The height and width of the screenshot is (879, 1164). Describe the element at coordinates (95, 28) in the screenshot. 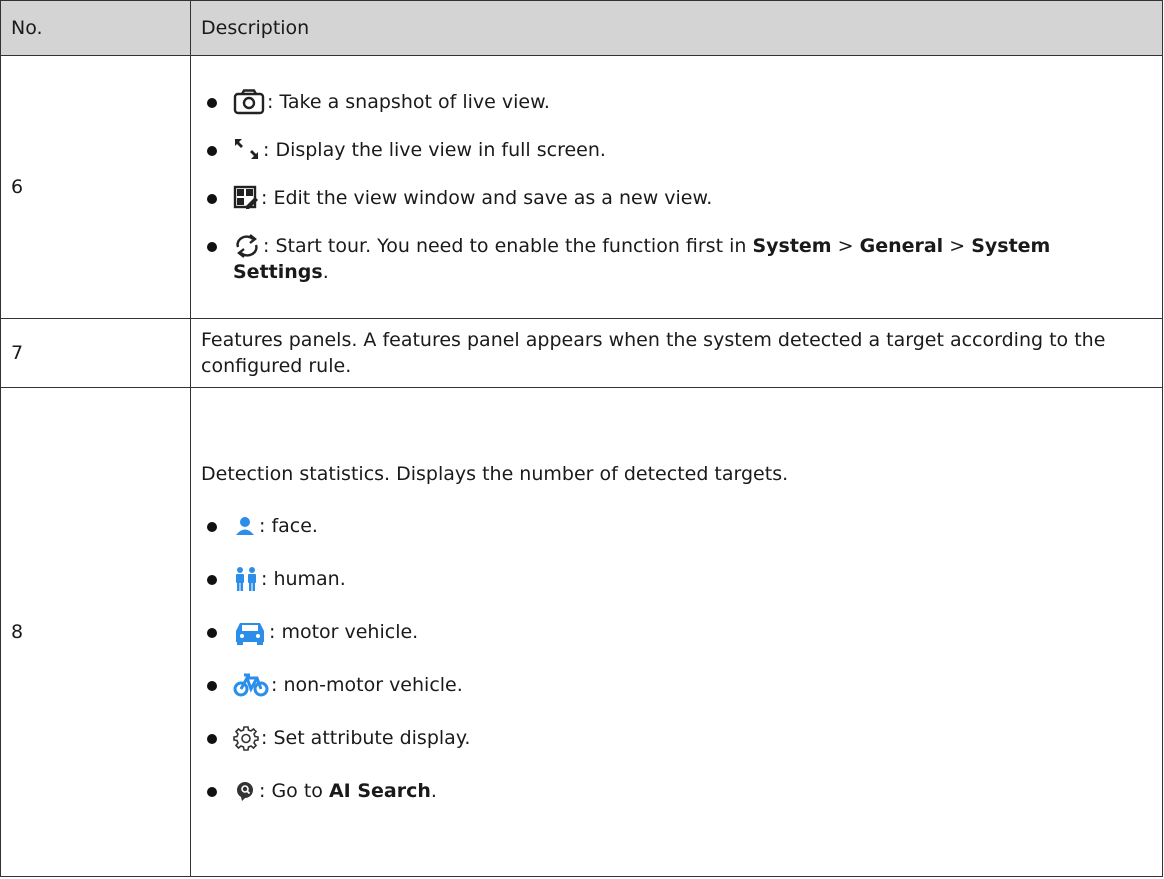

I see `header-no: No.` at that location.